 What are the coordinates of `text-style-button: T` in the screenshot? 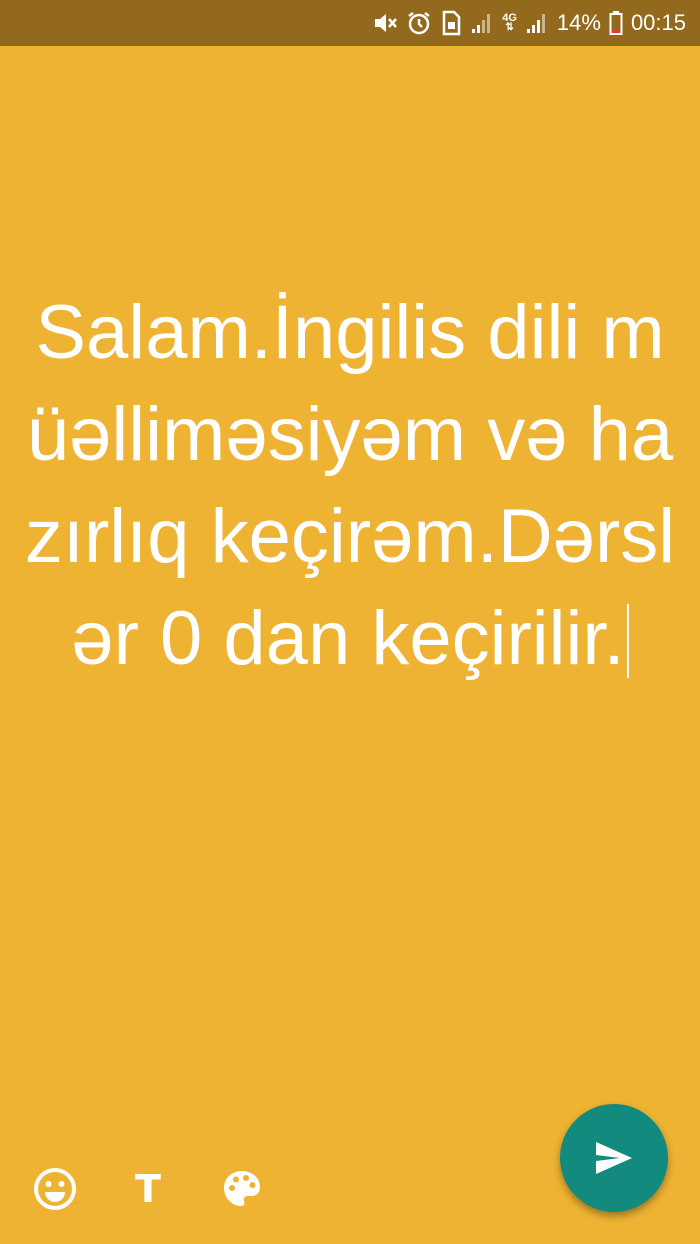 It's located at (148, 1189).